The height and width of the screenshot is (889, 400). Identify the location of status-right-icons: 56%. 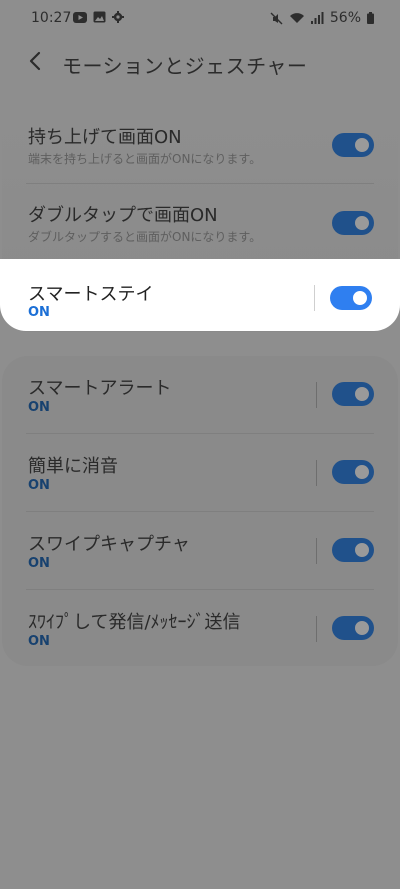
(322, 18).